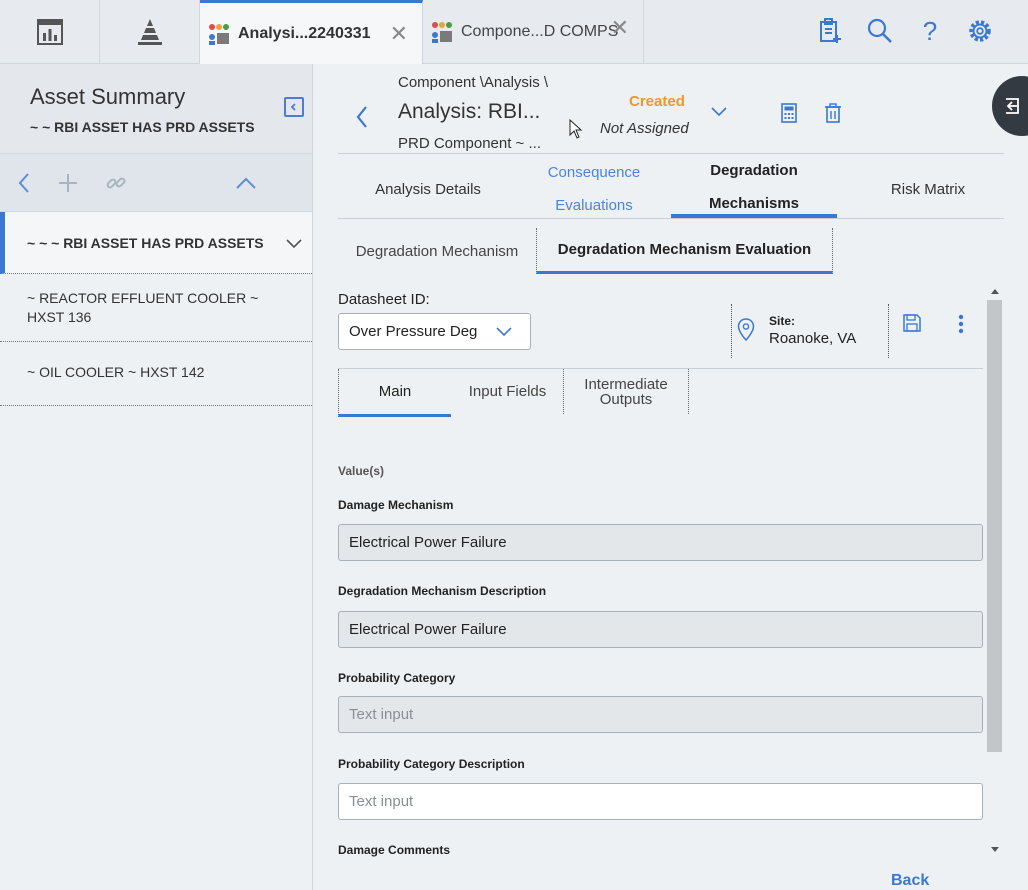 The width and height of the screenshot is (1028, 890). I want to click on scroll-down-icon, so click(995, 849).